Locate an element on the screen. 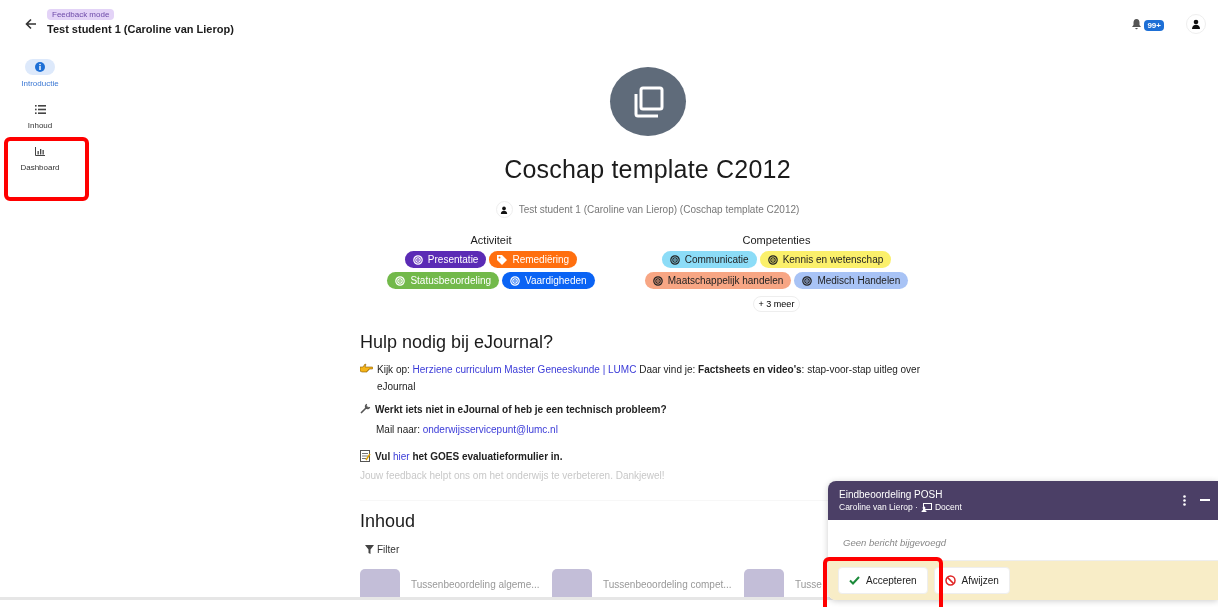  help-link: Herziene curriculum Master Geneeskunde | LUMC is located at coordinates (524, 369).